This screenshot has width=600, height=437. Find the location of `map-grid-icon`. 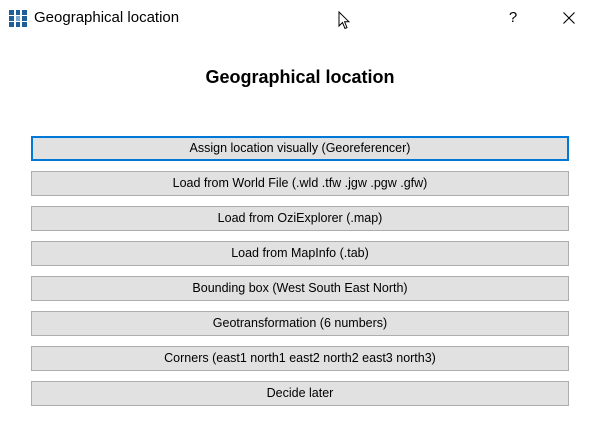

map-grid-icon is located at coordinates (18, 18).